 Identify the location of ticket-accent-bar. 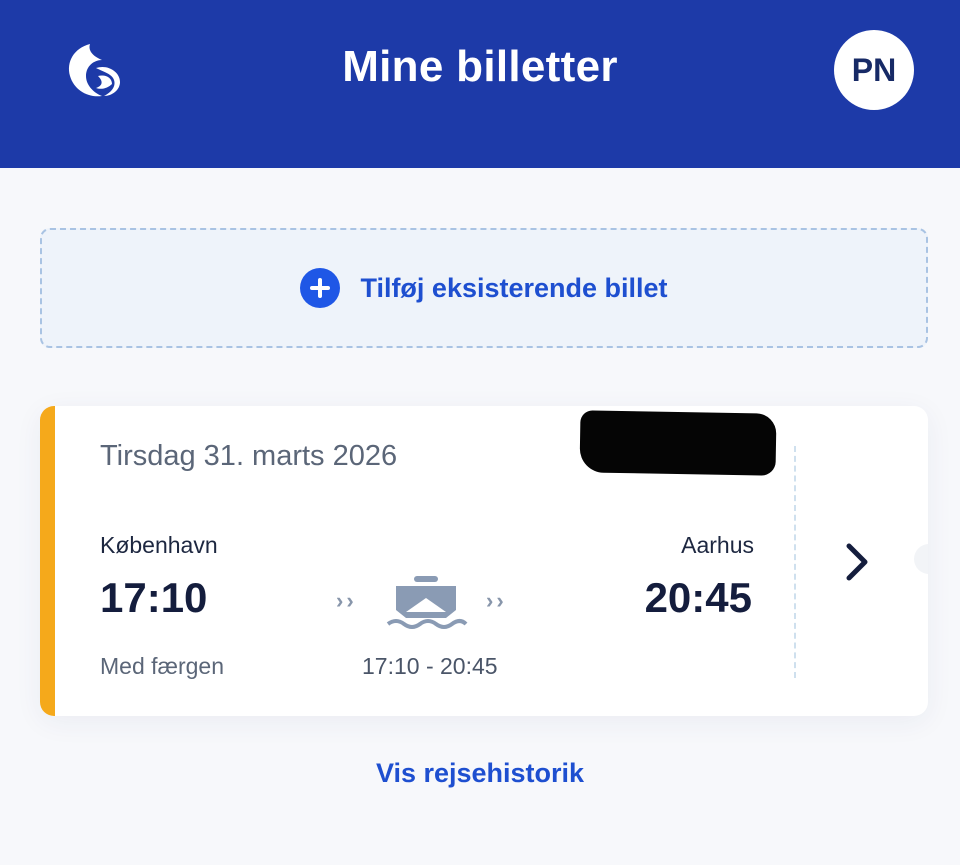
(47, 561).